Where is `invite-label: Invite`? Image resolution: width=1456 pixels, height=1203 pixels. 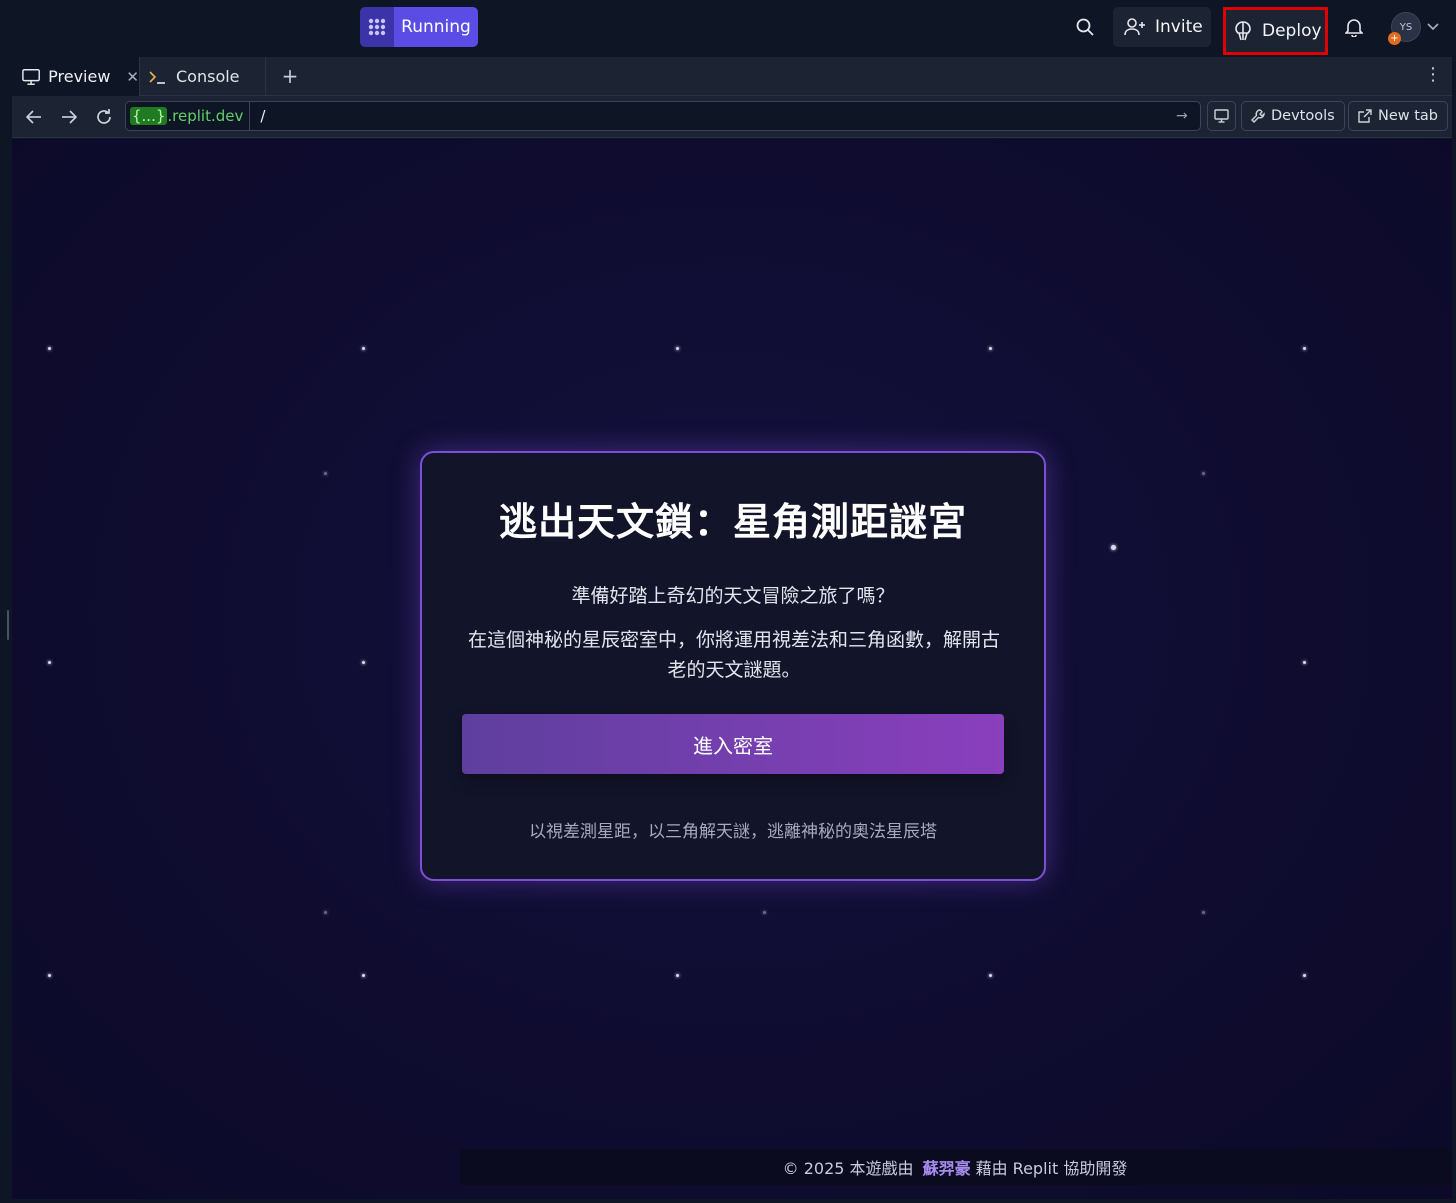
invite-label: Invite is located at coordinates (1179, 27).